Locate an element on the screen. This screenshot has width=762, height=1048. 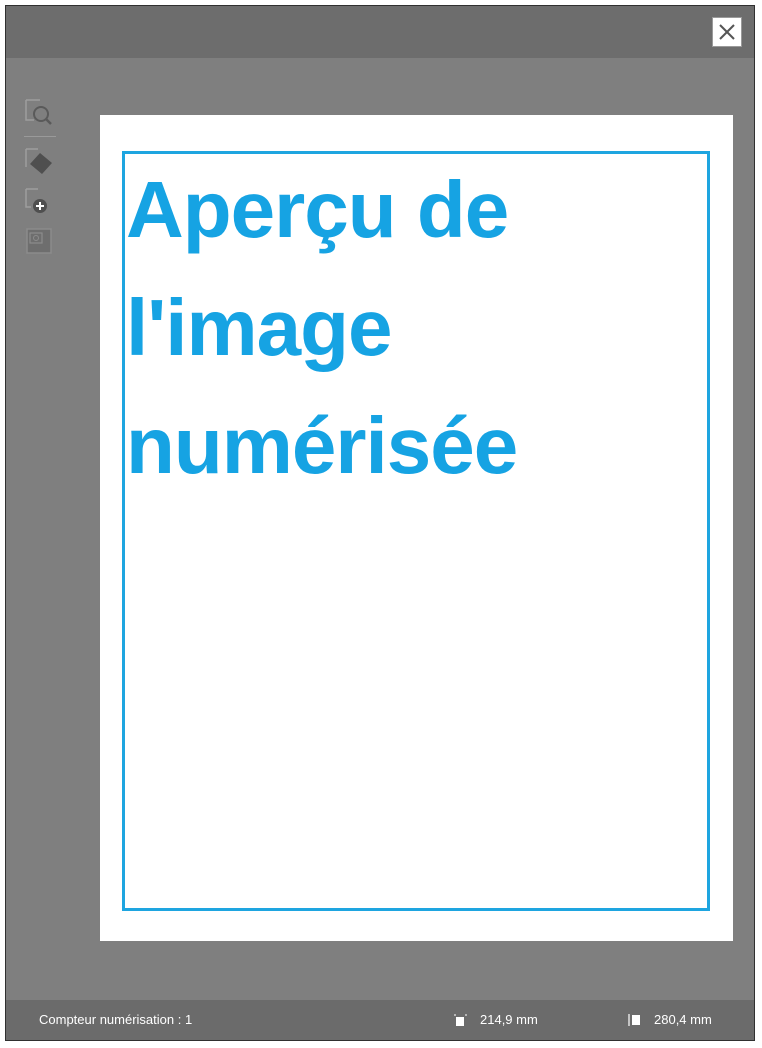
scan-height: 280,4 mm is located at coordinates (670, 1019).